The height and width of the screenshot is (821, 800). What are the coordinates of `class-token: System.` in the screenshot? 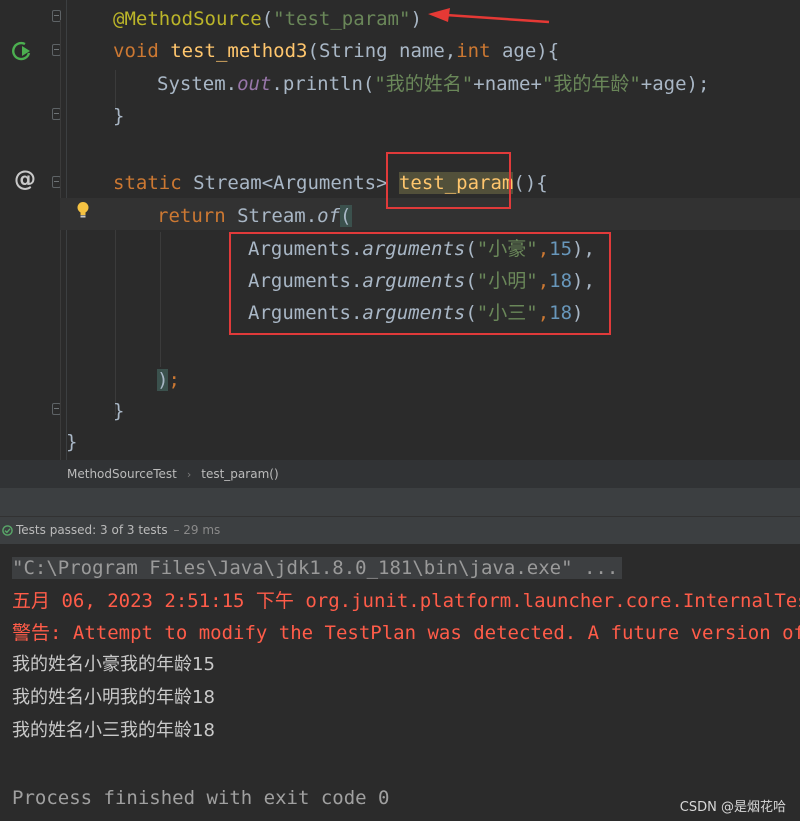 It's located at (197, 84).